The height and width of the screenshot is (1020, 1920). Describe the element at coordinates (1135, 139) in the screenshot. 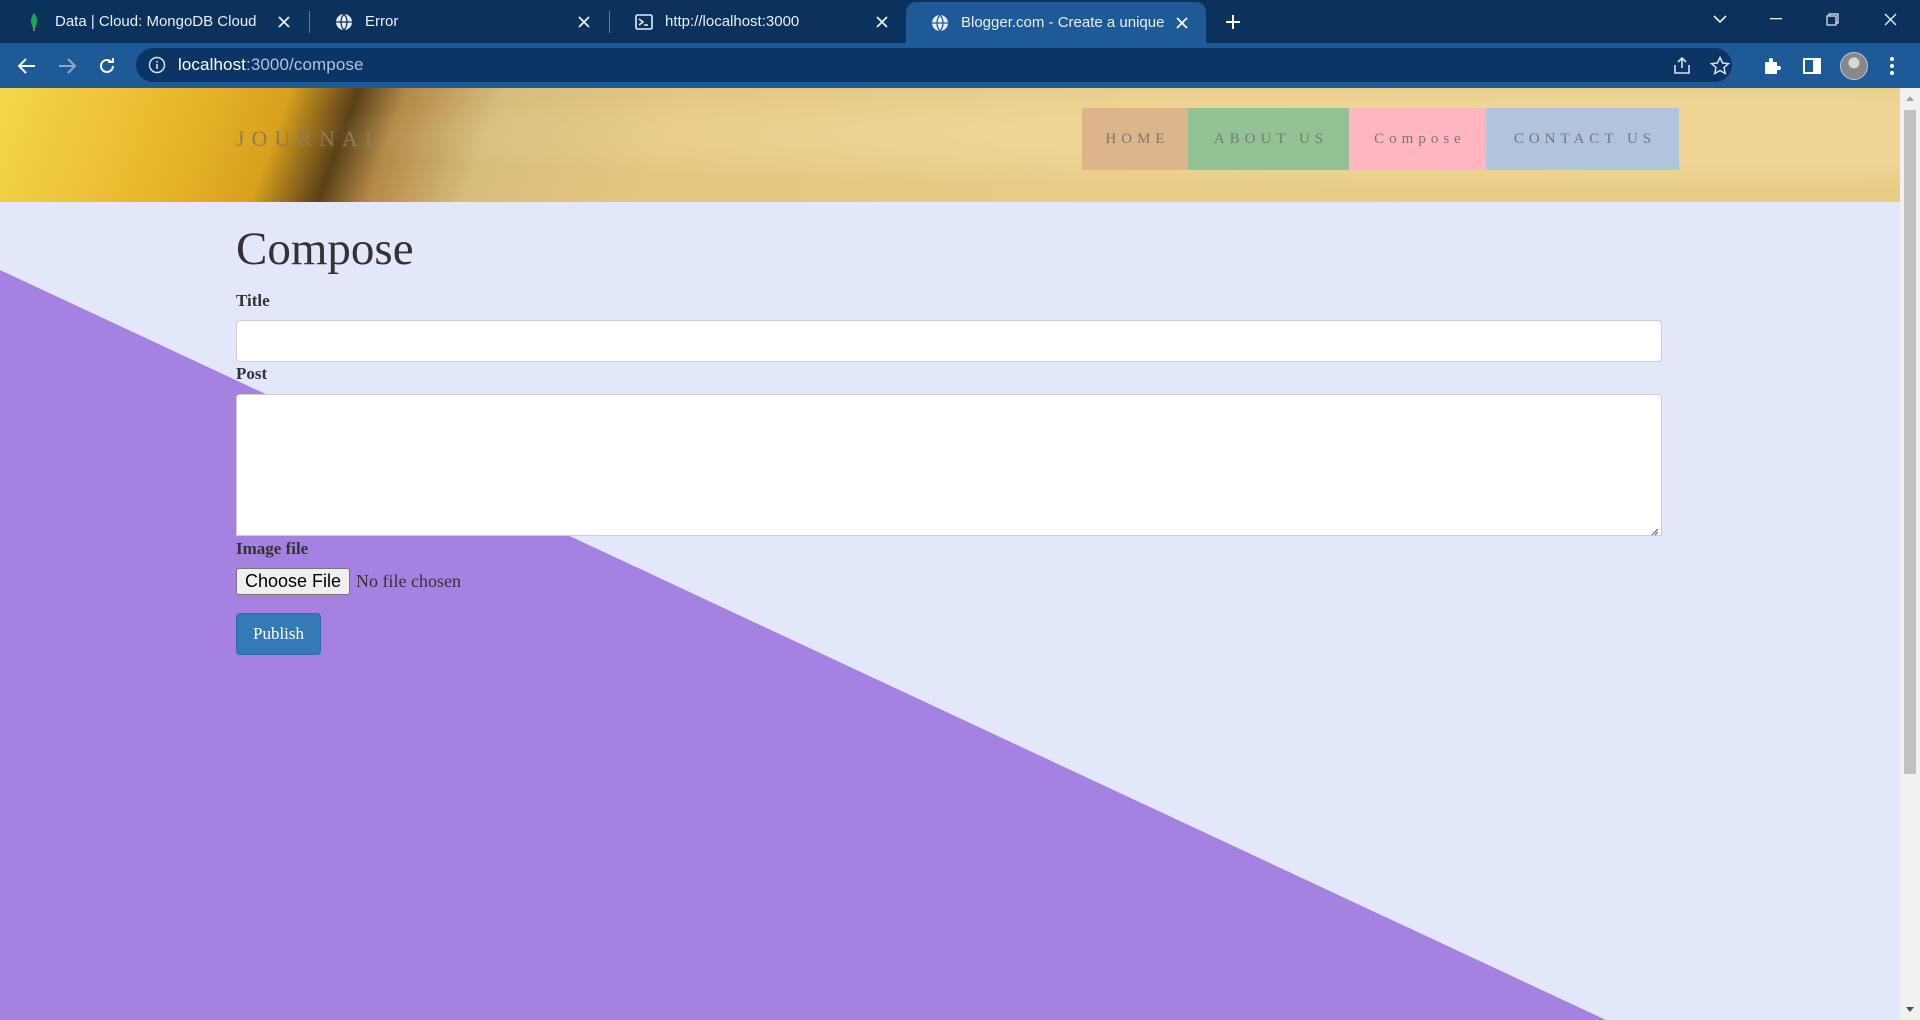

I see `nav-home: HOME` at that location.